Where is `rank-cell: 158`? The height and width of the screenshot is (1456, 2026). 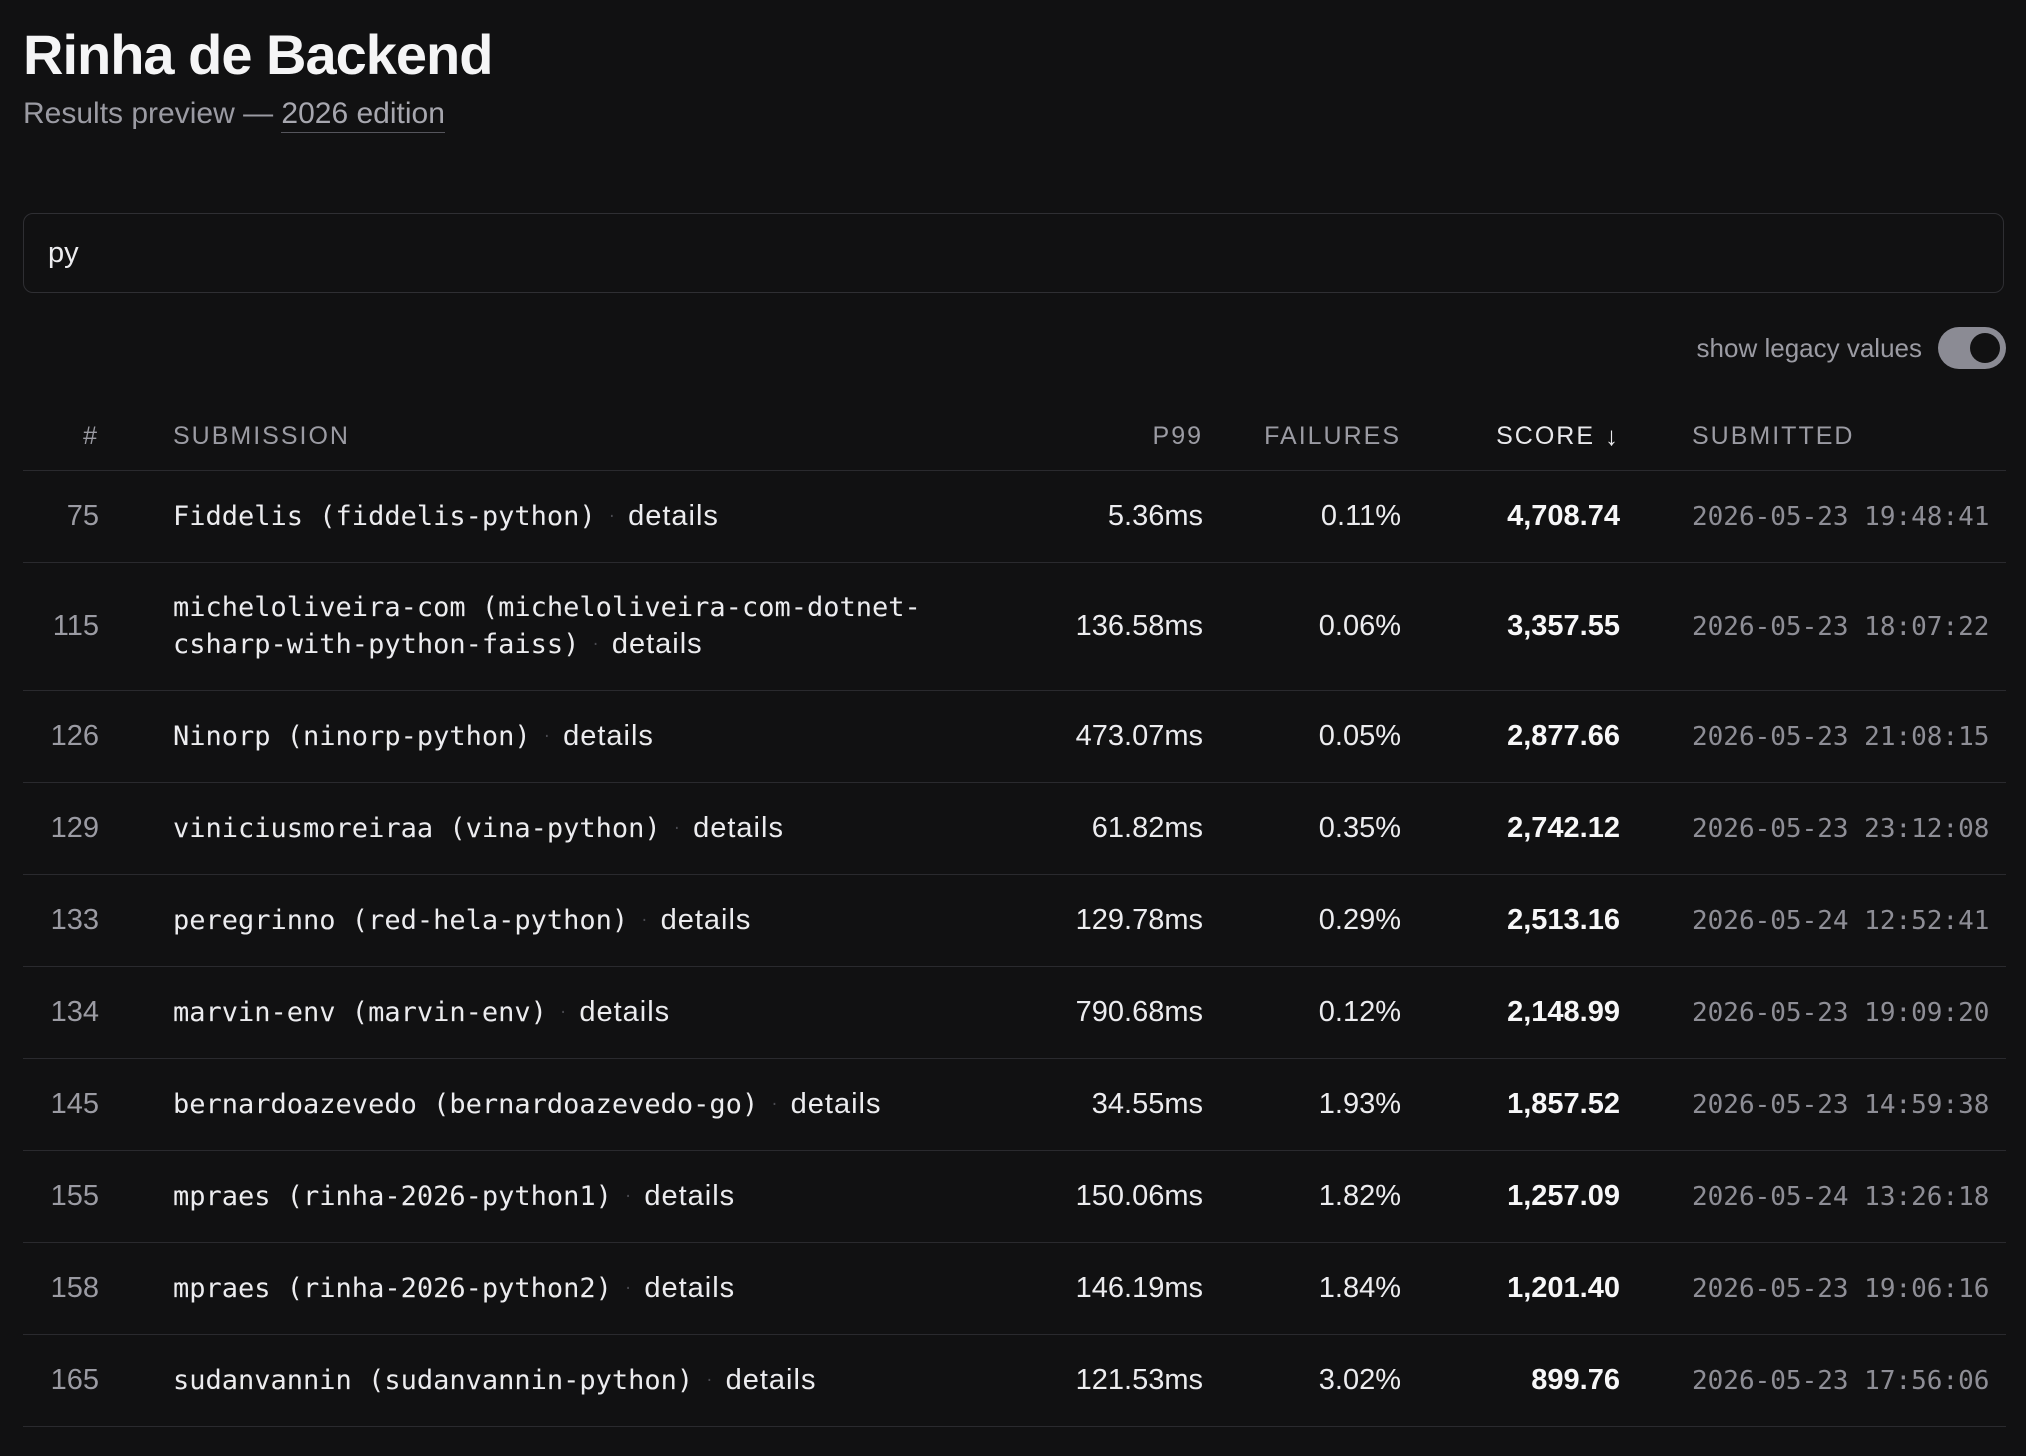
rank-cell: 158 is located at coordinates (83, 1288).